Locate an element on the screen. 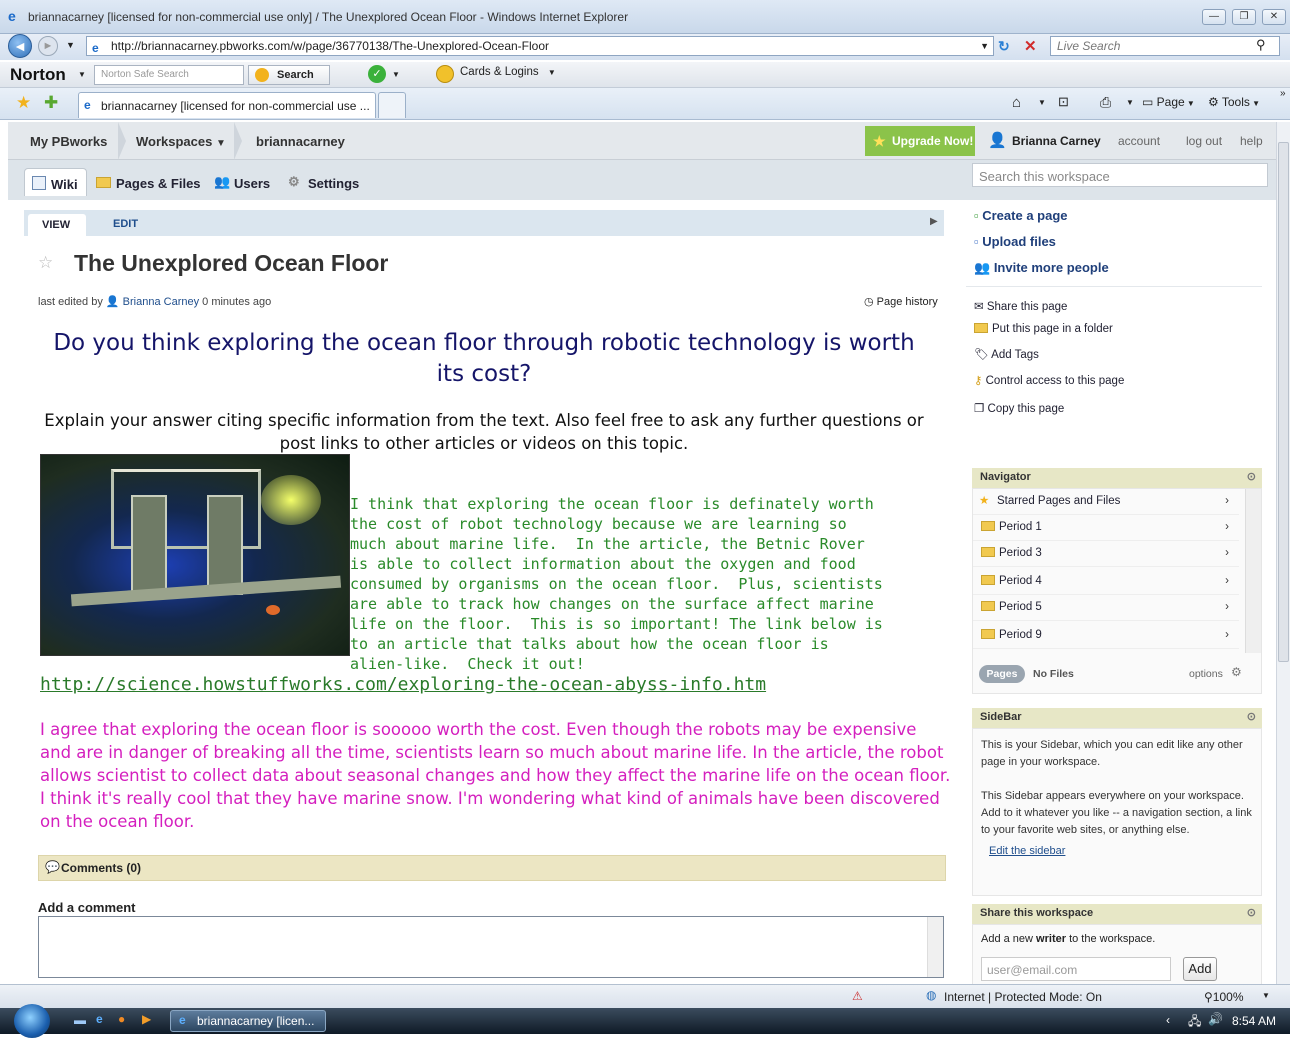 The image size is (1290, 1038). network-icon: 🖧 is located at coordinates (1194, 1022).